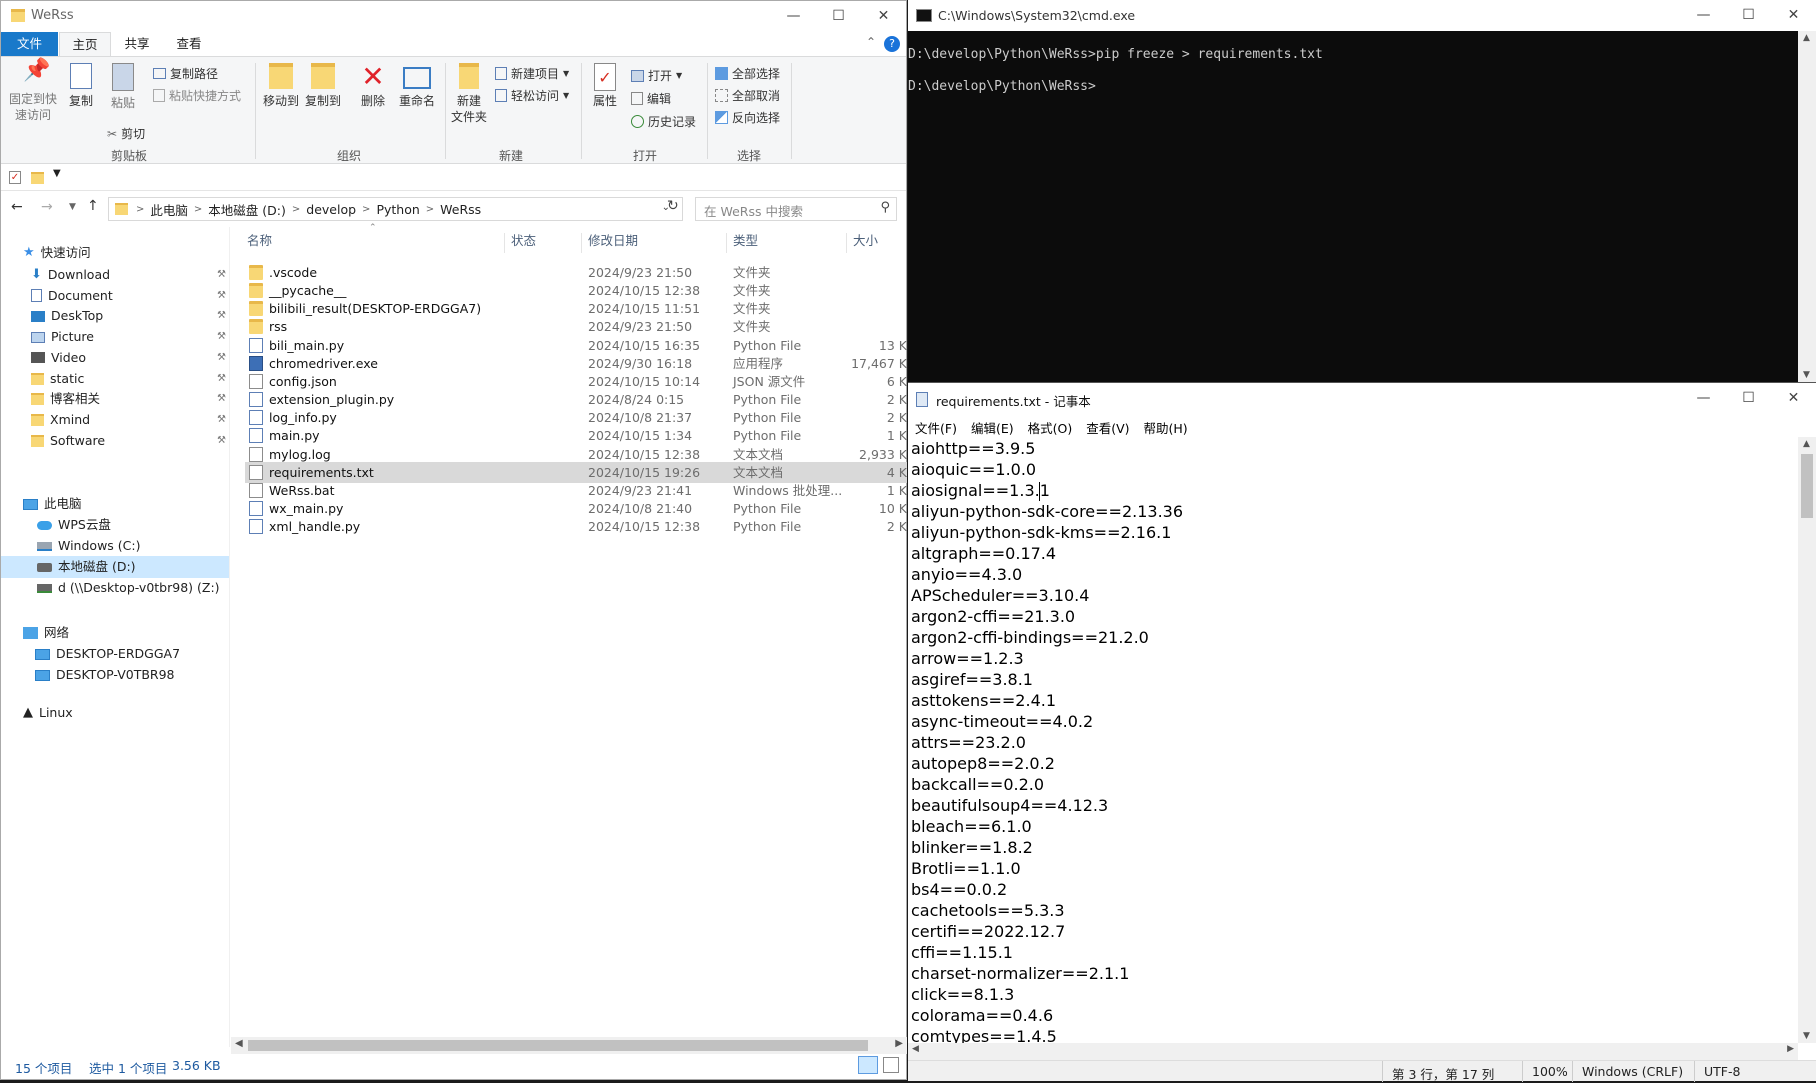 This screenshot has width=1816, height=1083. Describe the element at coordinates (747, 95) in the screenshot. I see `select-none-button: 全部取消` at that location.